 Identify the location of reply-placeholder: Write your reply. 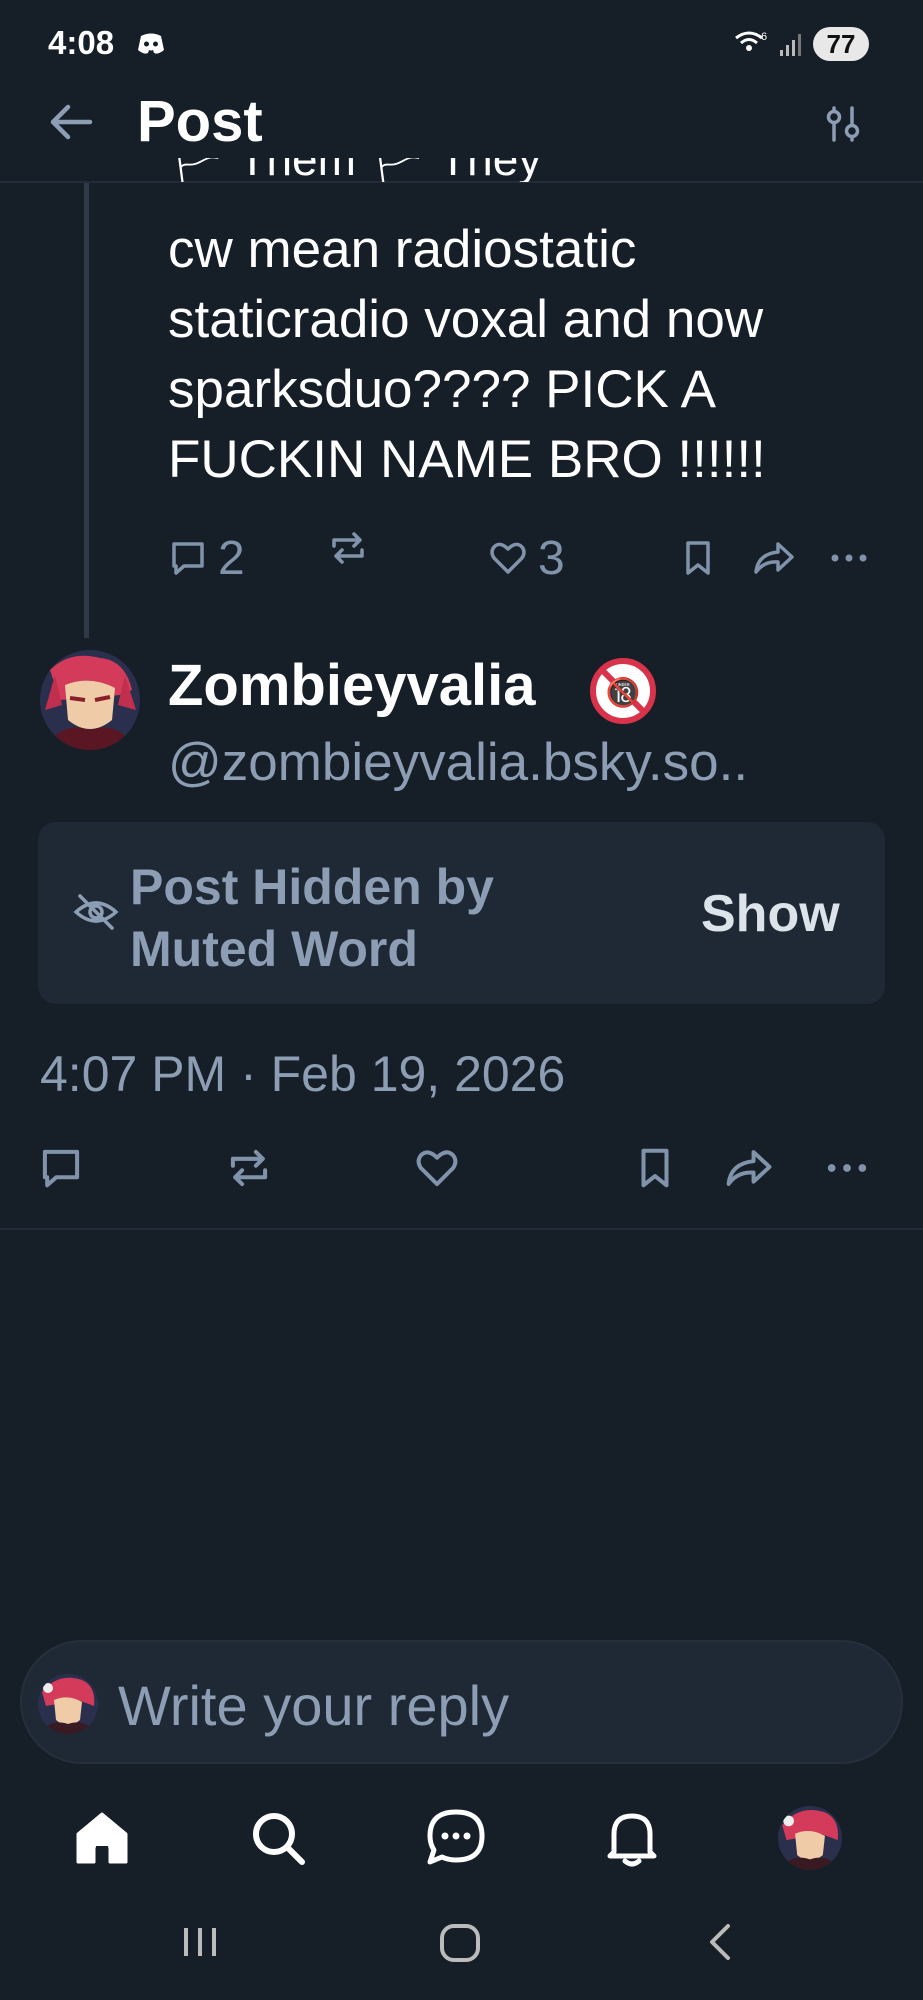
(314, 1705).